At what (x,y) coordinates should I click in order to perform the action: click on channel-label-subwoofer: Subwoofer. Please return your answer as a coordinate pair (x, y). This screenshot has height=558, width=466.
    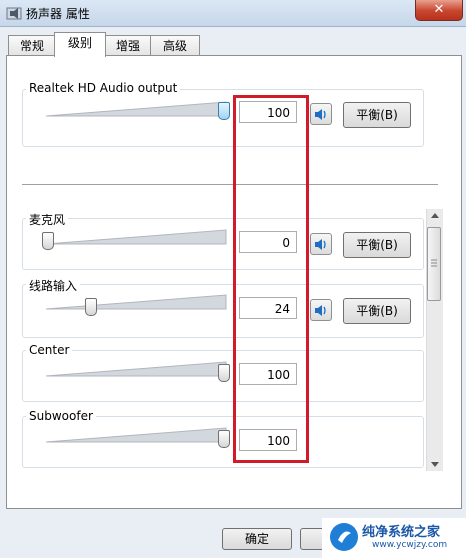
    Looking at the image, I should click on (61, 416).